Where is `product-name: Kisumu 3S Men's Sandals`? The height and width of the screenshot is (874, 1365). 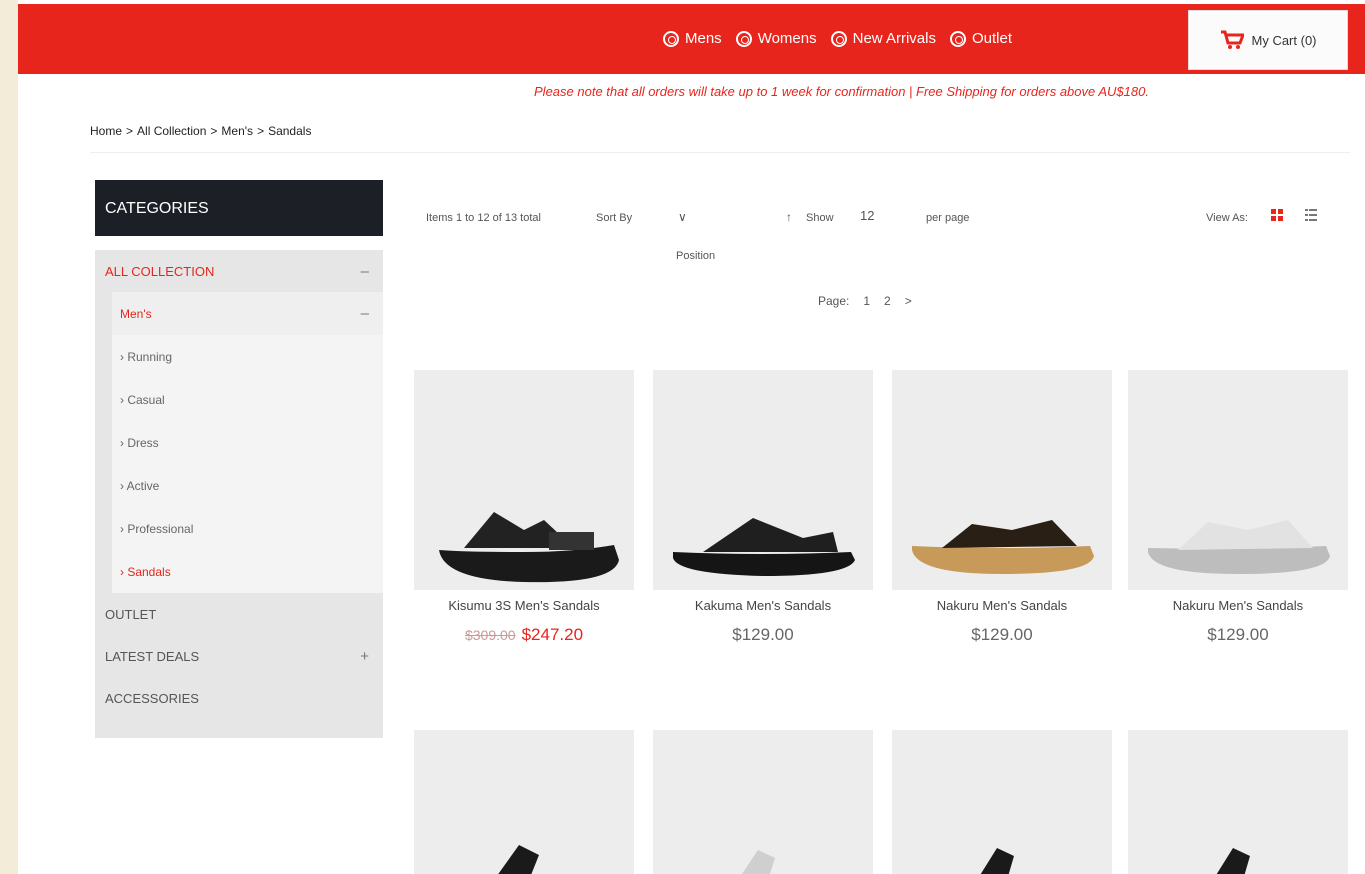
product-name: Kisumu 3S Men's Sandals is located at coordinates (524, 605).